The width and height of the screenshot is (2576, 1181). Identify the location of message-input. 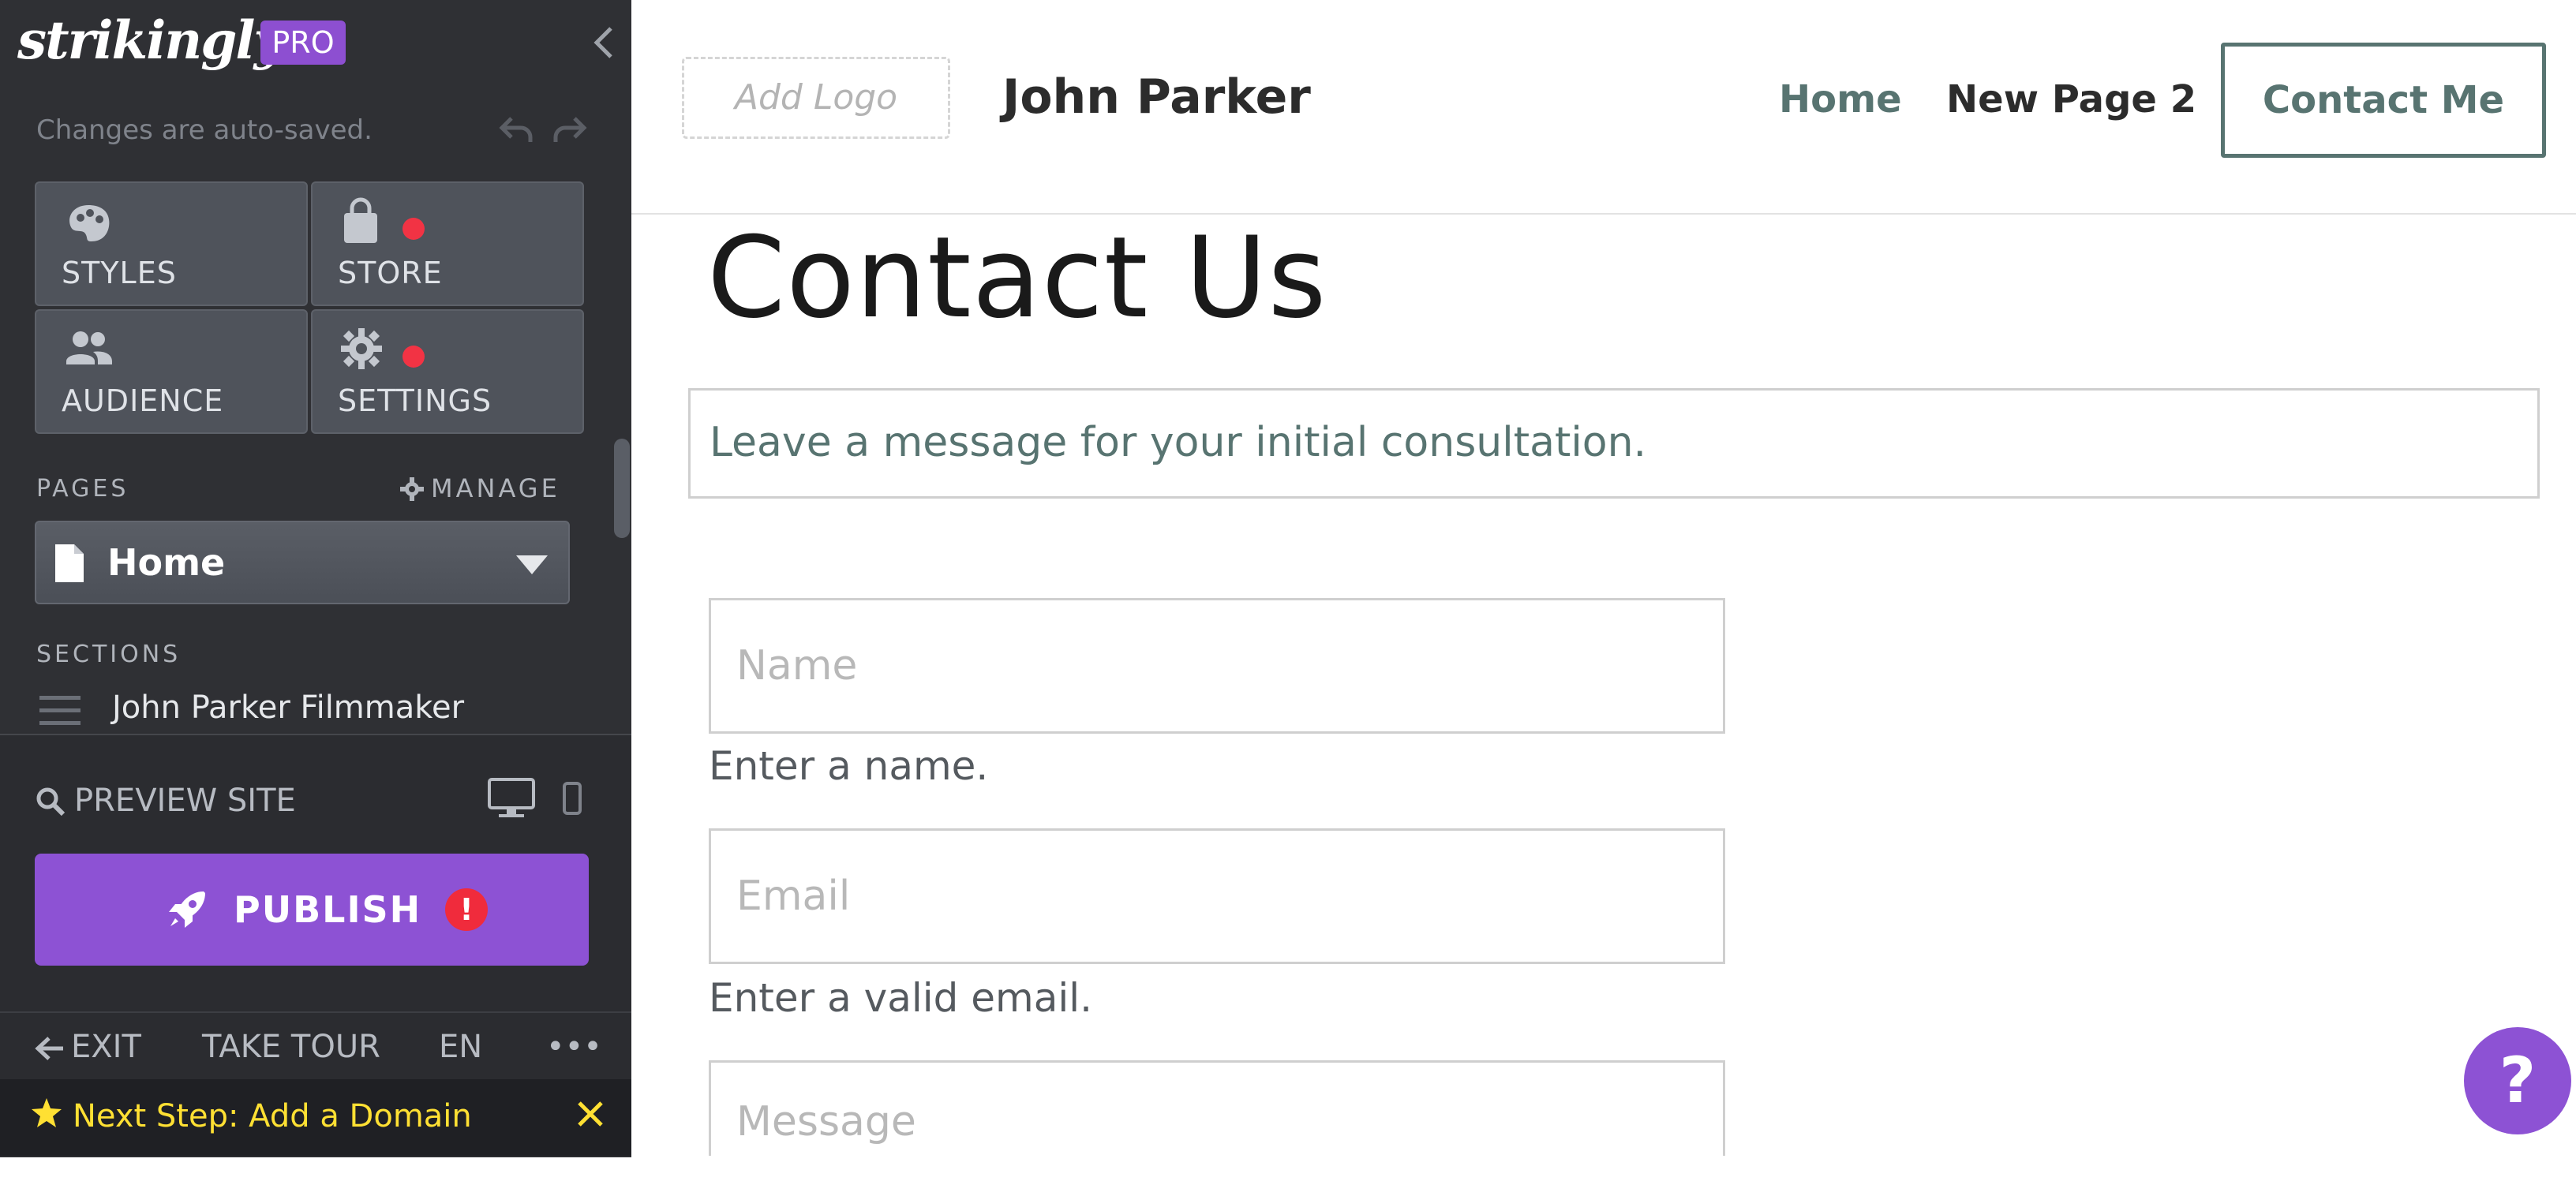
(1217, 1122).